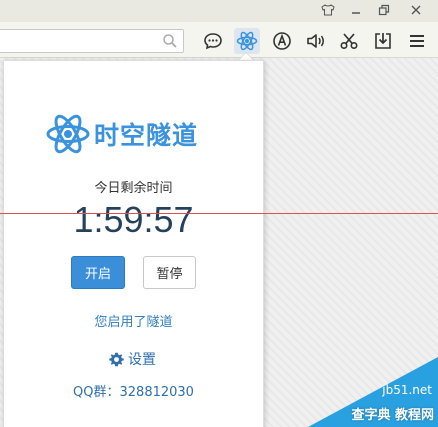  Describe the element at coordinates (133, 219) in the screenshot. I see `countdown-timer: 1:59:57` at that location.